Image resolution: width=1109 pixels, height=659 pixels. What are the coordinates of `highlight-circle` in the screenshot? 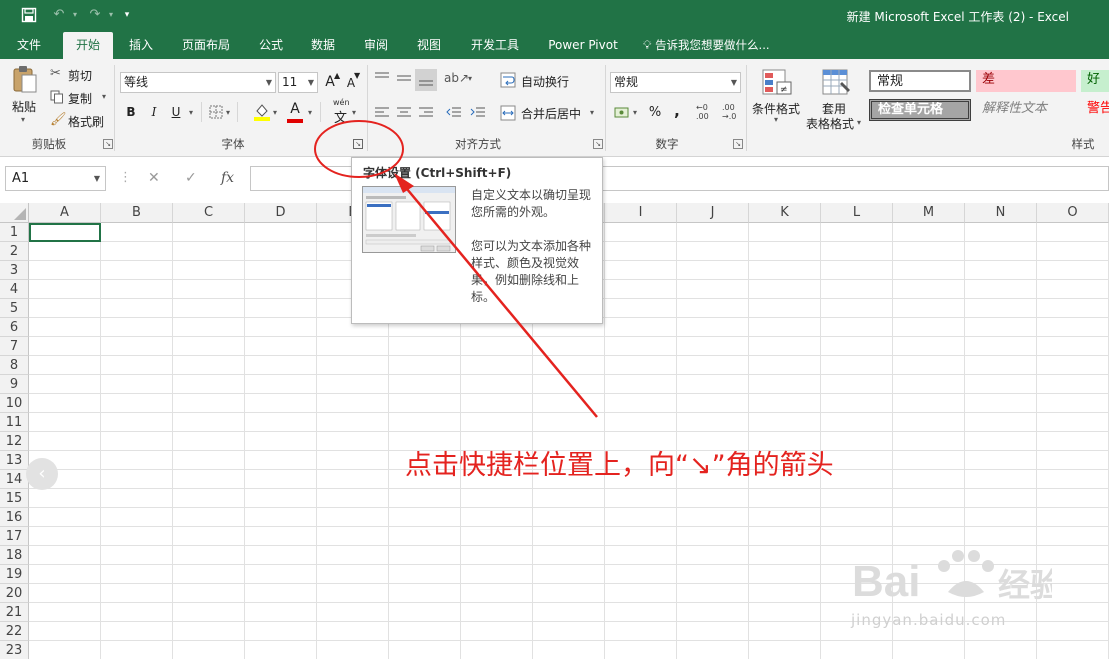 It's located at (359, 149).